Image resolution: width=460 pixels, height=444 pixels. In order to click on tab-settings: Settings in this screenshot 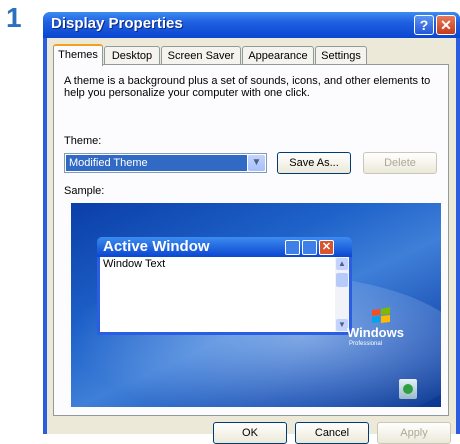, I will do `click(341, 55)`.